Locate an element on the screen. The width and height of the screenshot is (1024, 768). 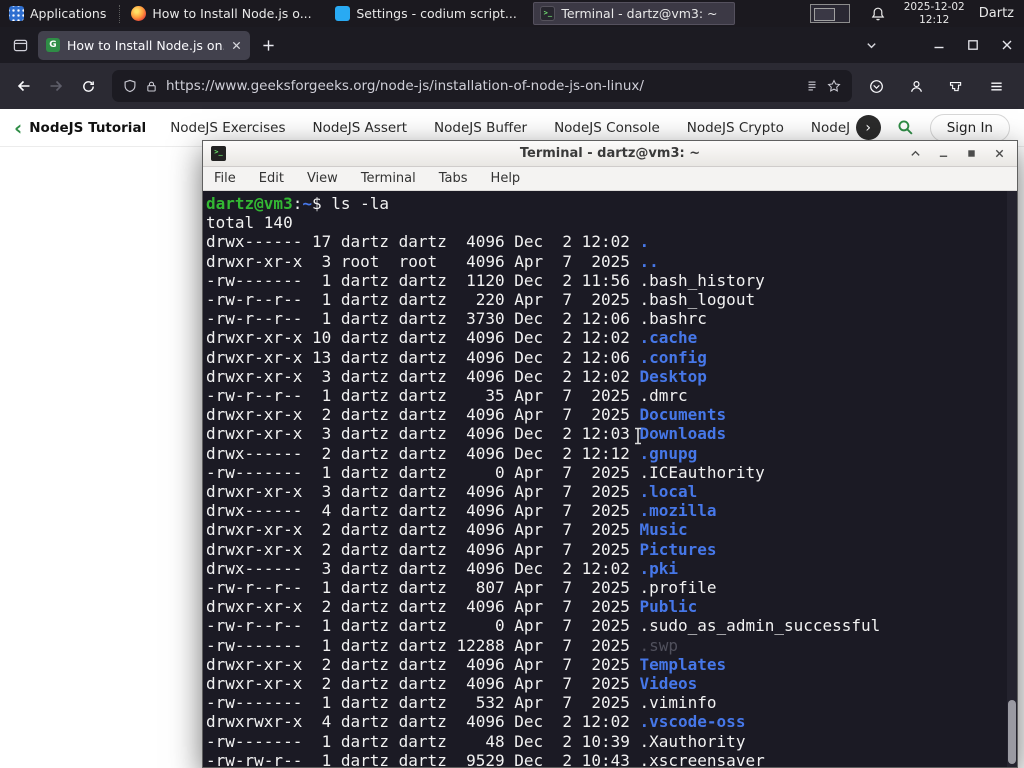
tab-close-icon is located at coordinates (236, 45).